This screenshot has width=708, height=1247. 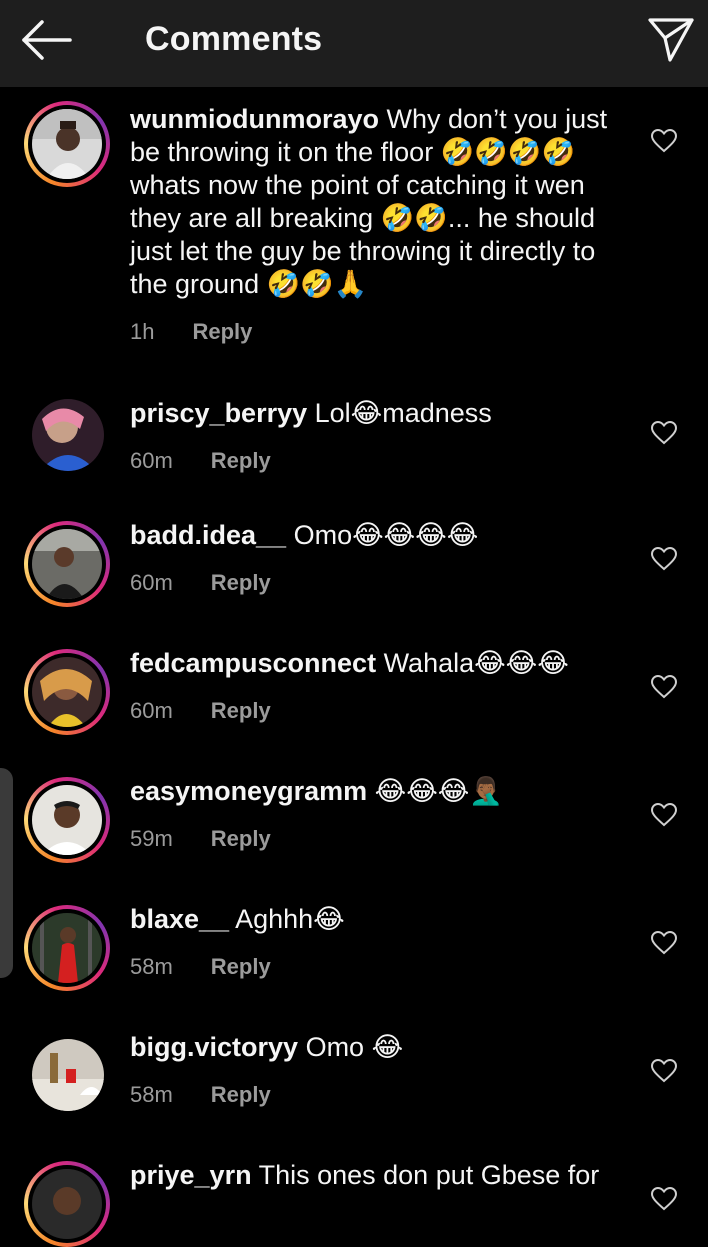 What do you see at coordinates (208, 535) in the screenshot?
I see `username: badd.idea__` at bounding box center [208, 535].